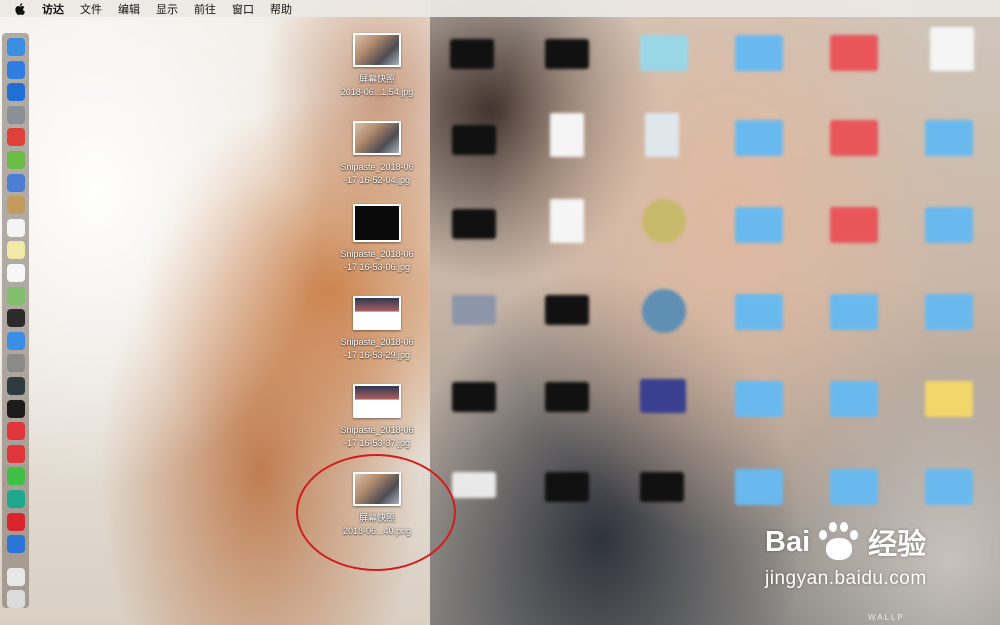  What do you see at coordinates (377, 443) in the screenshot?
I see `file-name-line2: -17 16-53-37.jpg` at bounding box center [377, 443].